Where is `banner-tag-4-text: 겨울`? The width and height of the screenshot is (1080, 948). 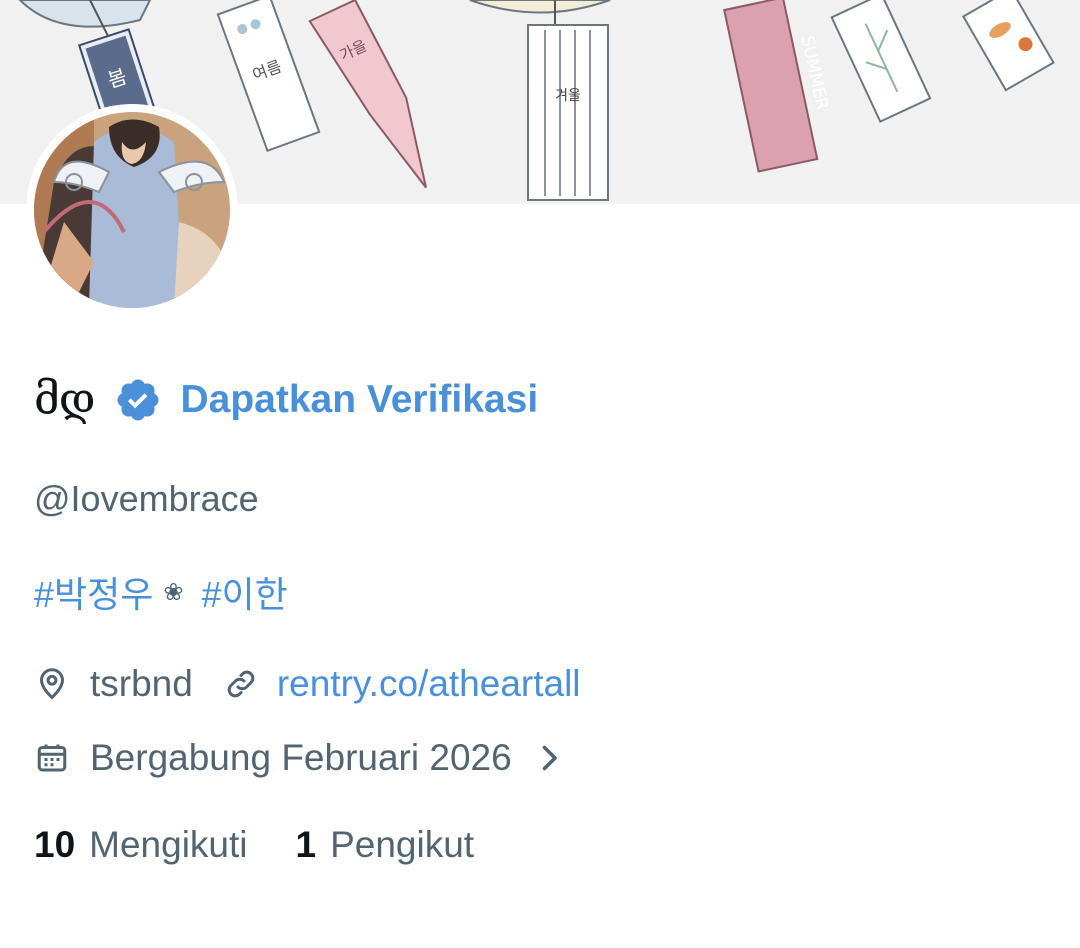 banner-tag-4-text: 겨울 is located at coordinates (568, 96).